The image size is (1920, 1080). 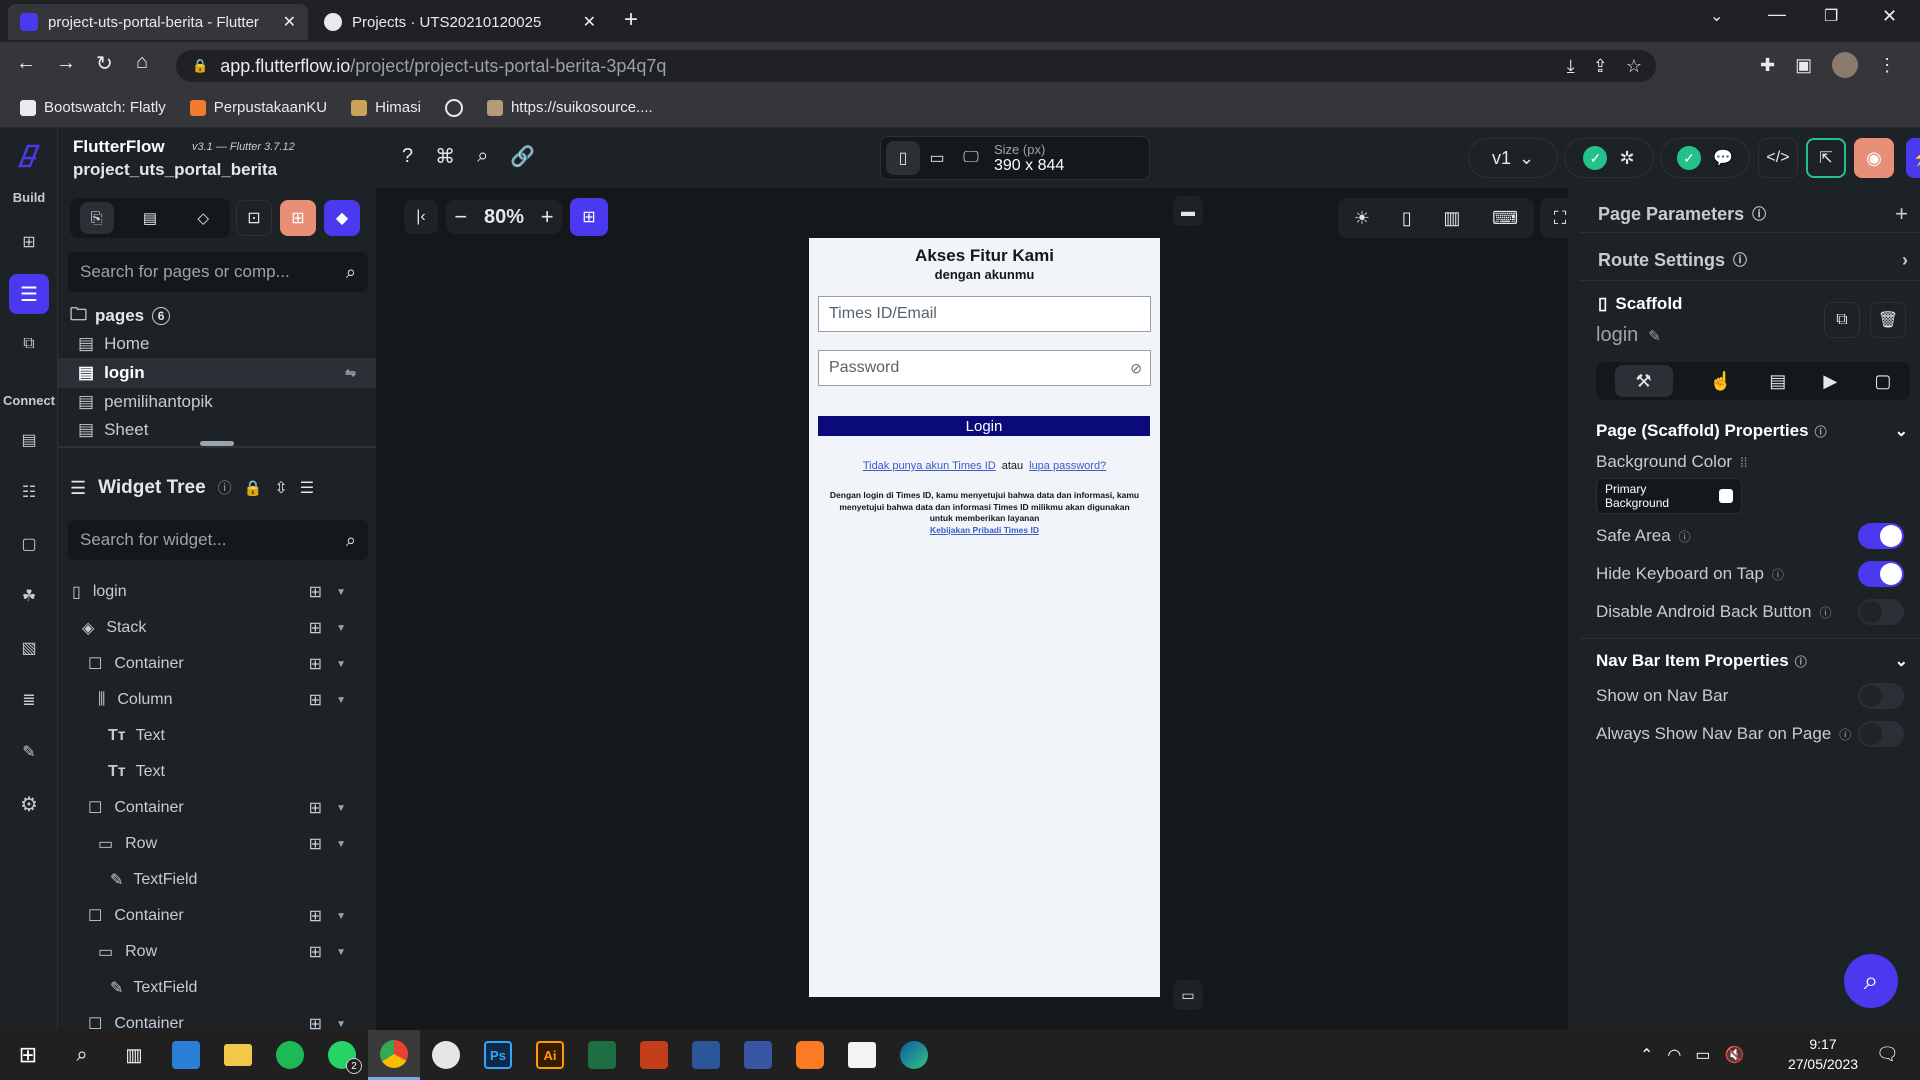 I want to click on illustrator-icon: Ai, so click(x=550, y=1055).